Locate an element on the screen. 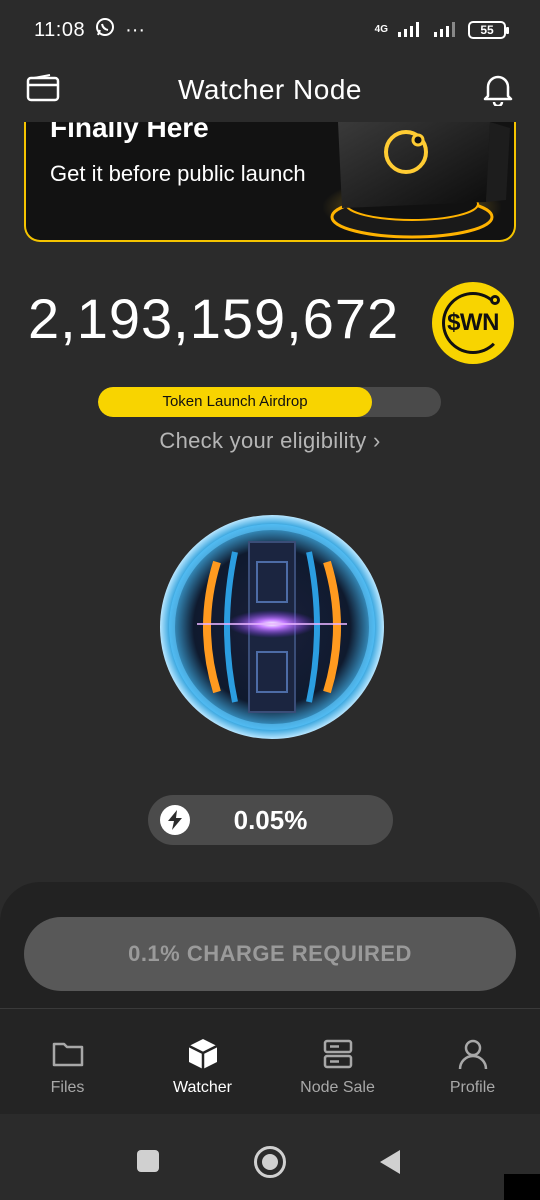  battery-indicator: 55 is located at coordinates (488, 30).